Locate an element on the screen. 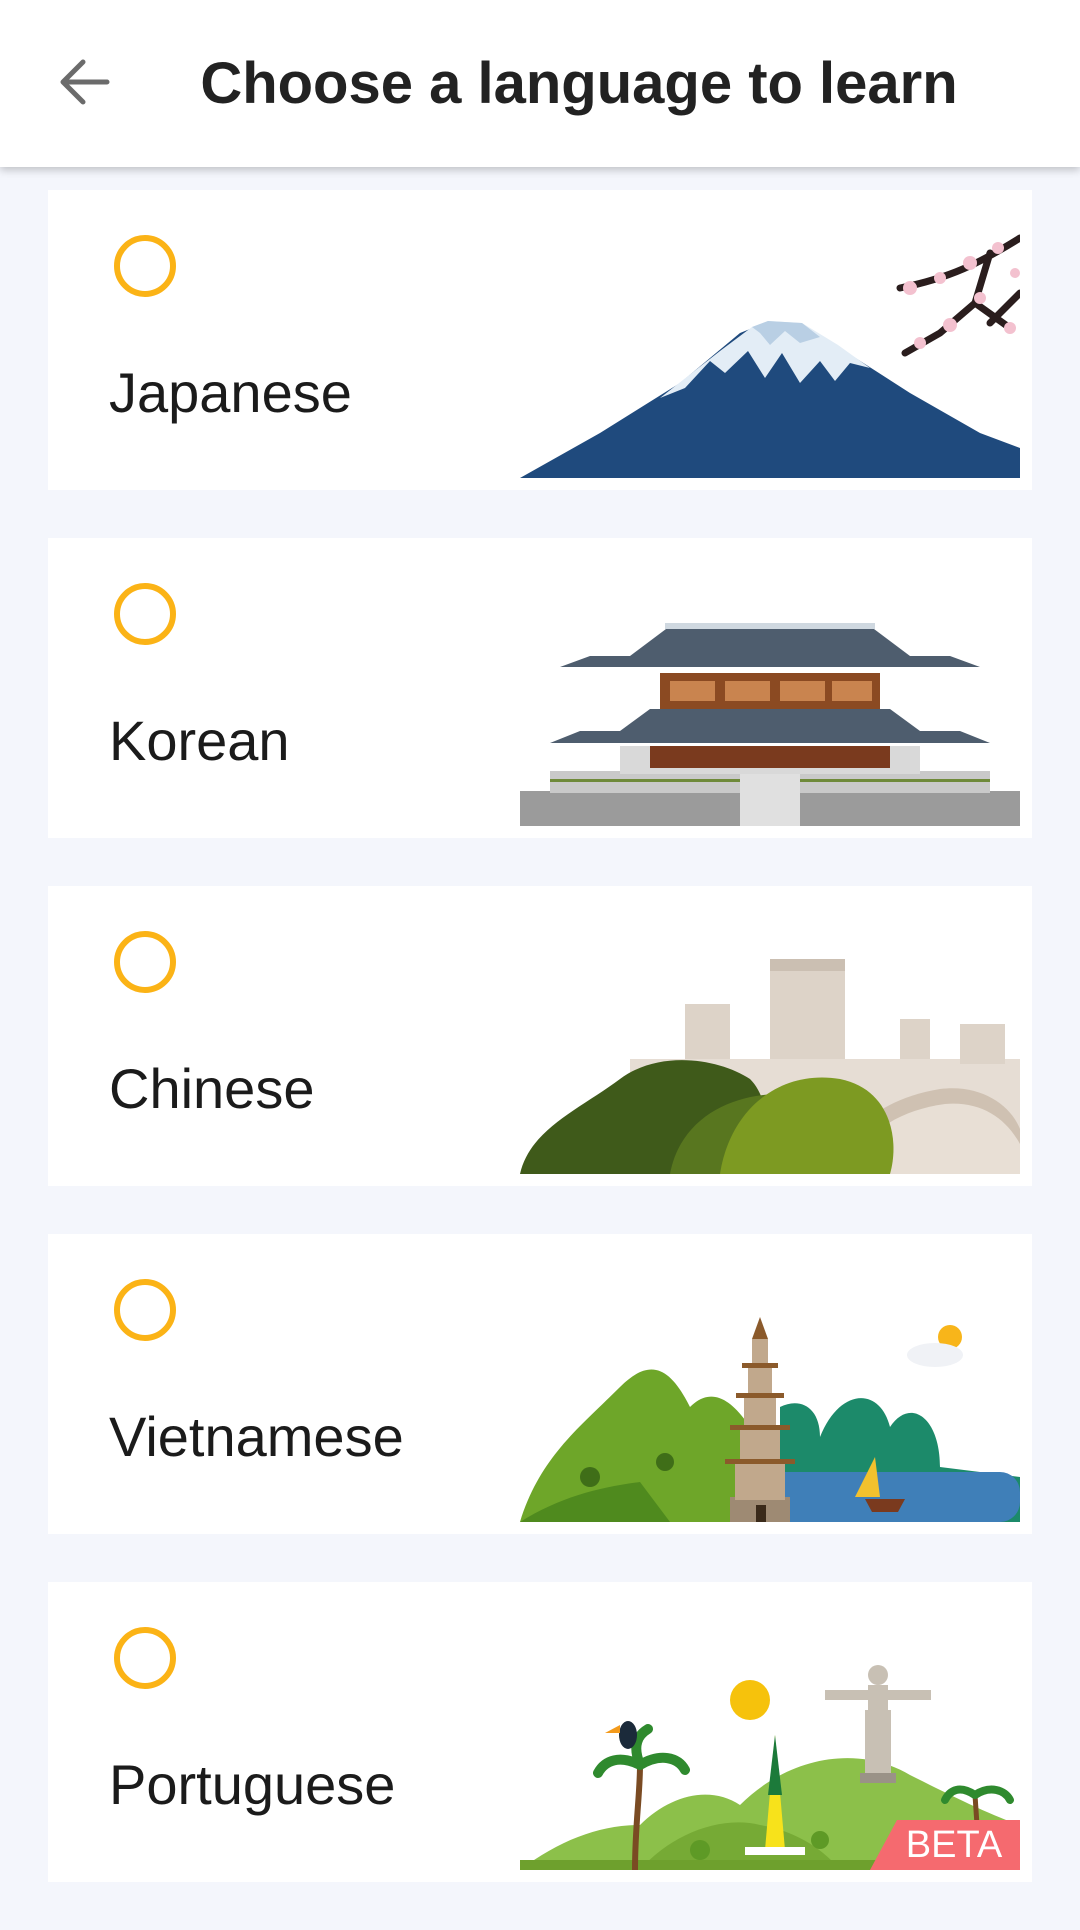  language-option-korean: Korean is located at coordinates (540, 688).